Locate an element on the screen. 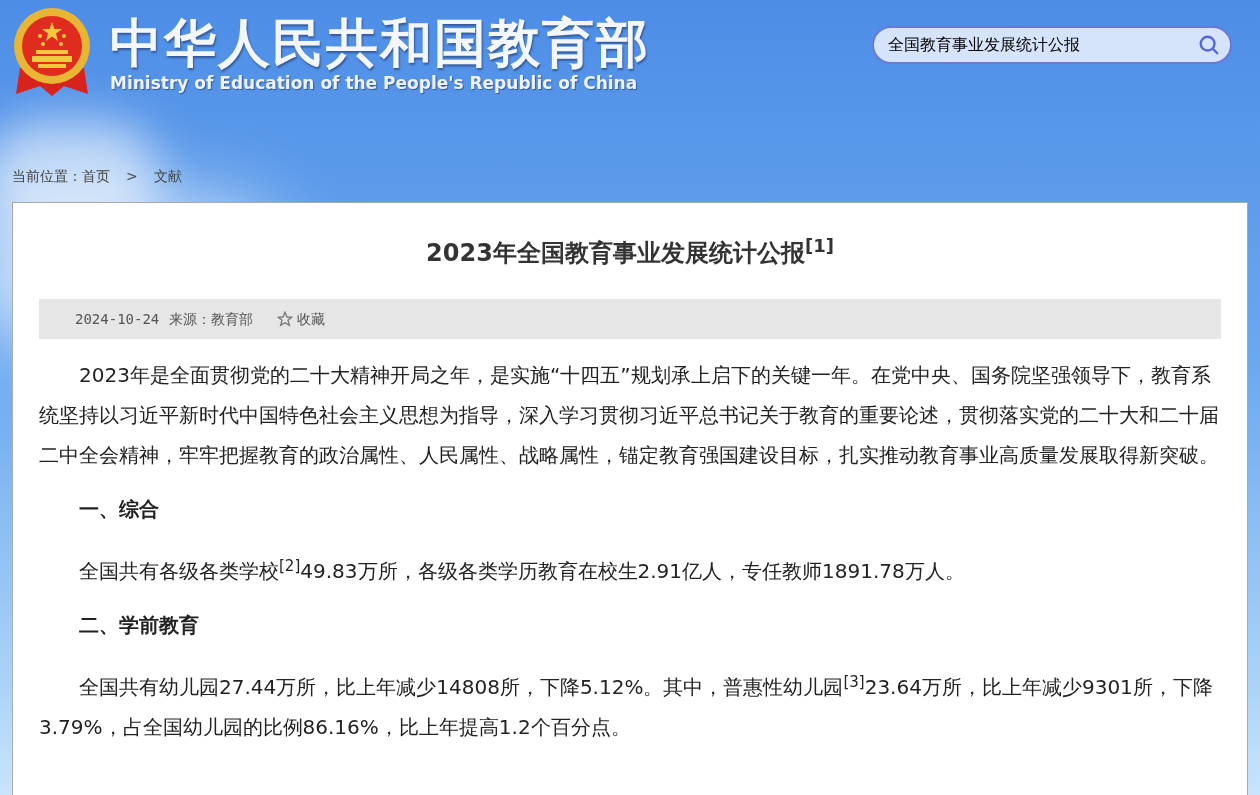 Image resolution: width=1260 pixels, height=795 pixels. breadcrumb-link: 首页 is located at coordinates (96, 176).